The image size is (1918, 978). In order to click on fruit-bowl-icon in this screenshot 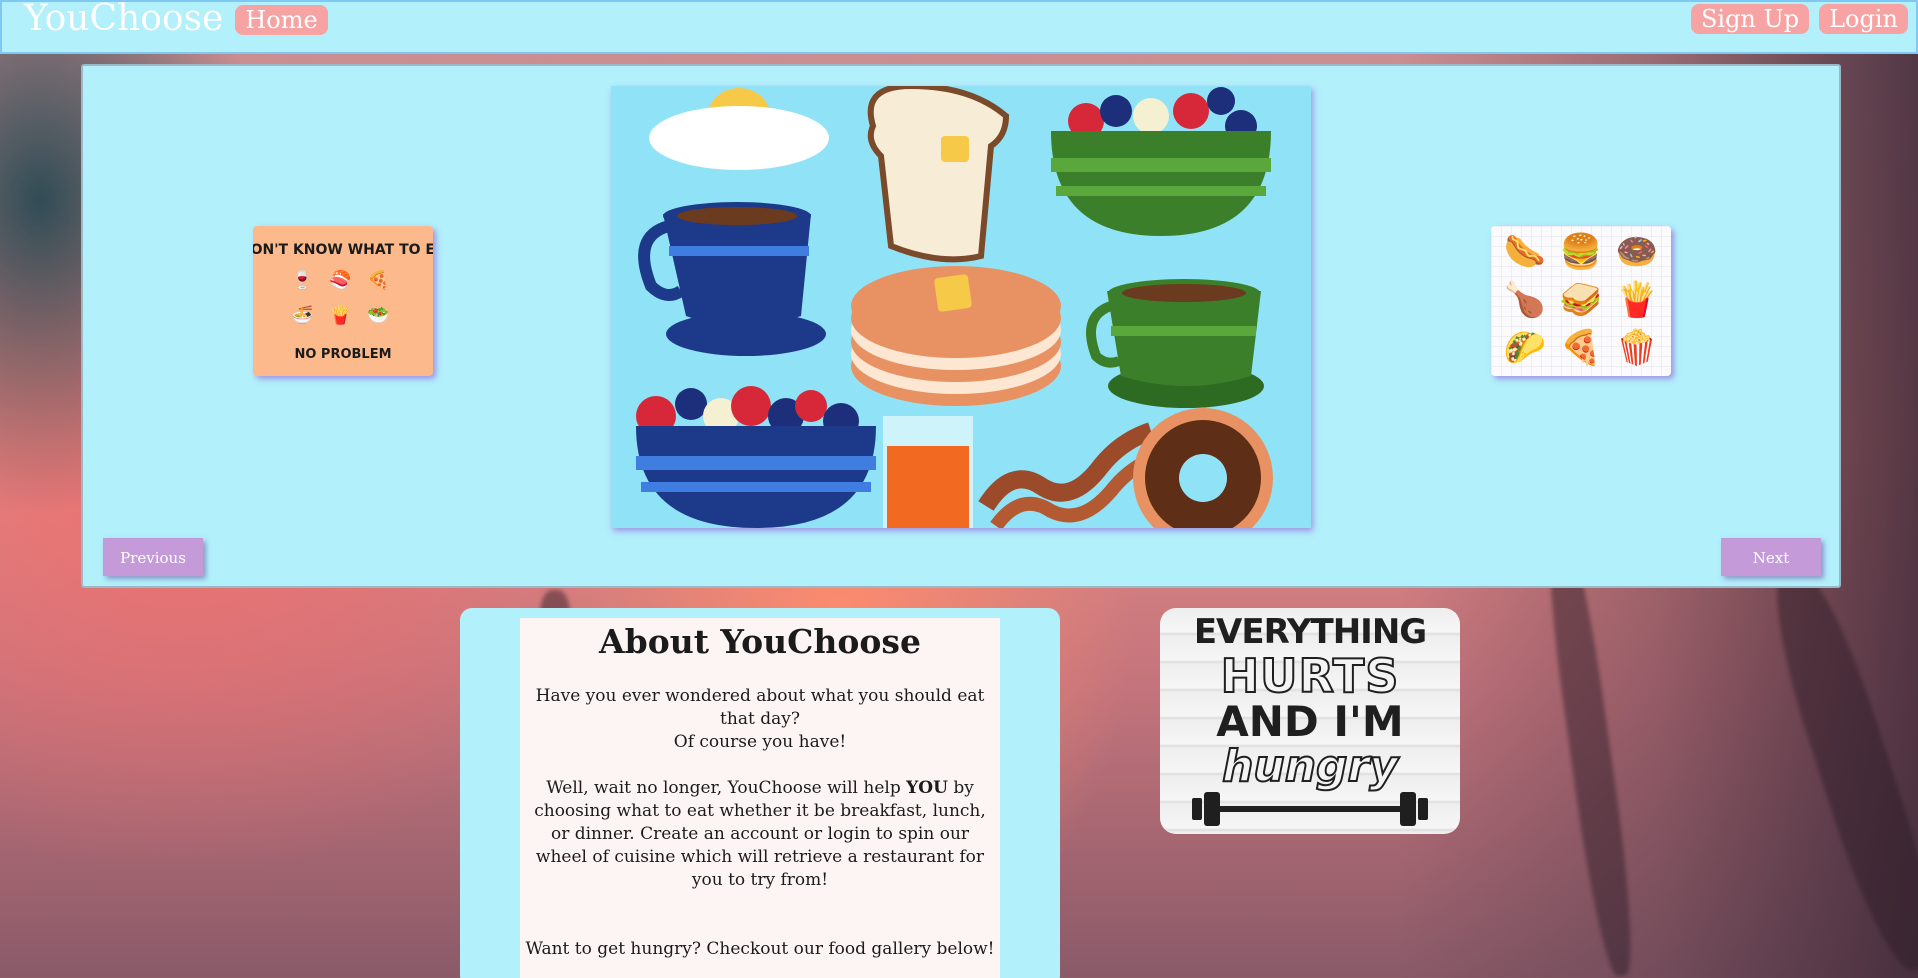, I will do `click(1161, 161)`.